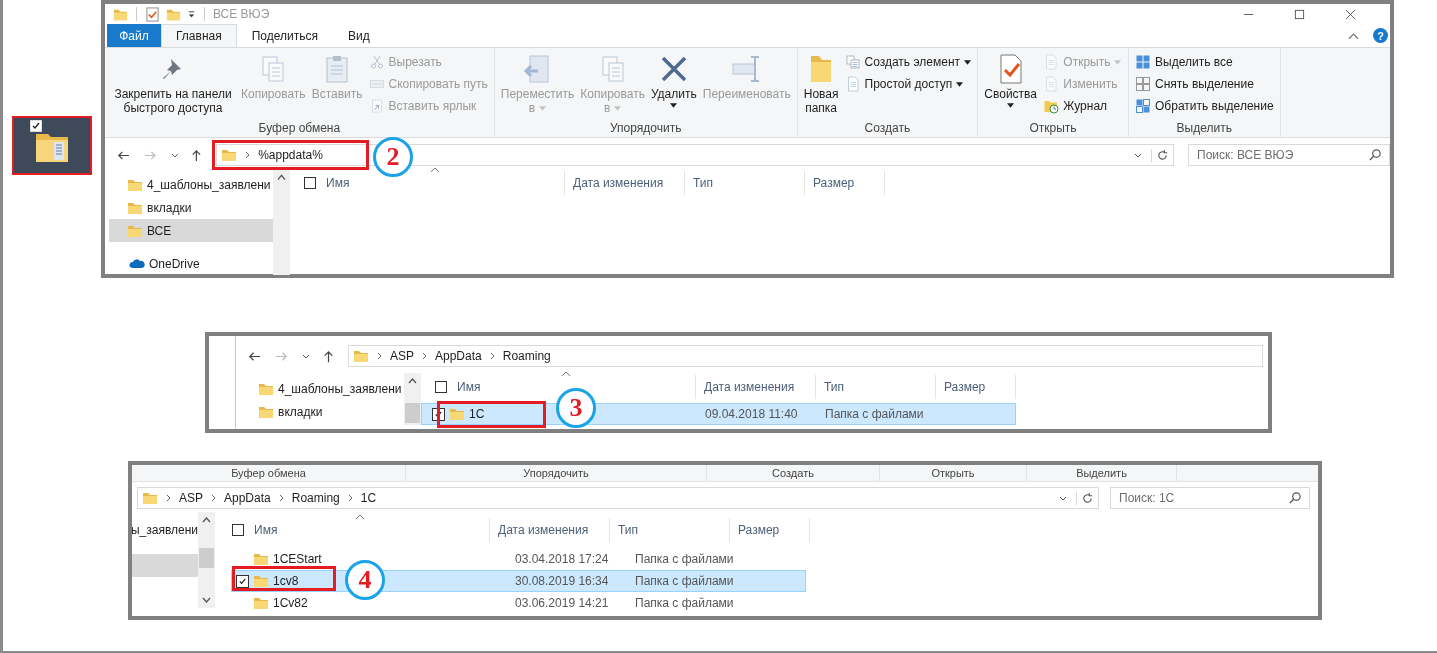 This screenshot has width=1437, height=653. I want to click on ribbon-tab: Поделиться, so click(284, 35).